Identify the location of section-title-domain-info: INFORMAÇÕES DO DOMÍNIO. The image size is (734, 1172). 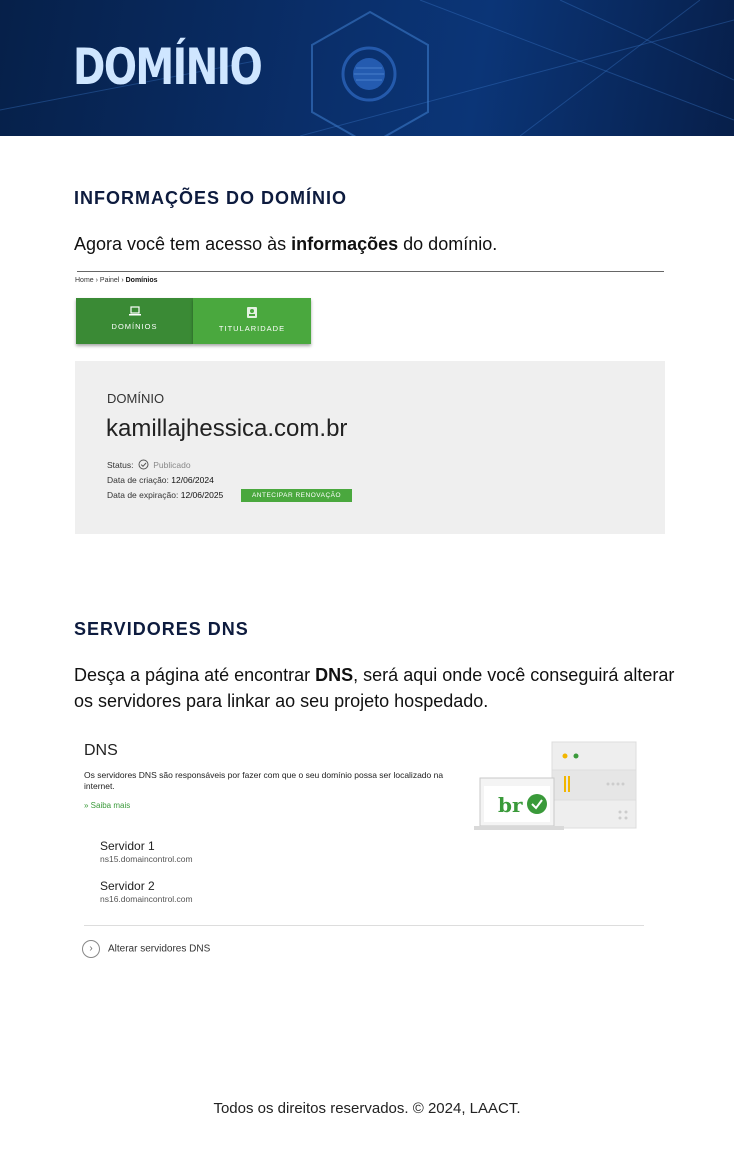
(210, 198).